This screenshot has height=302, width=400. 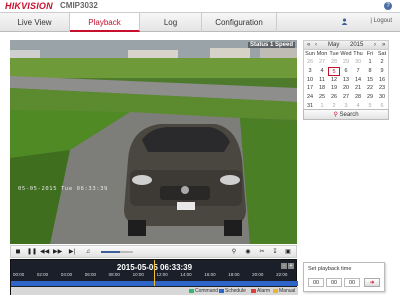 I want to click on brand-logo: HIKVISION, so click(x=29, y=6).